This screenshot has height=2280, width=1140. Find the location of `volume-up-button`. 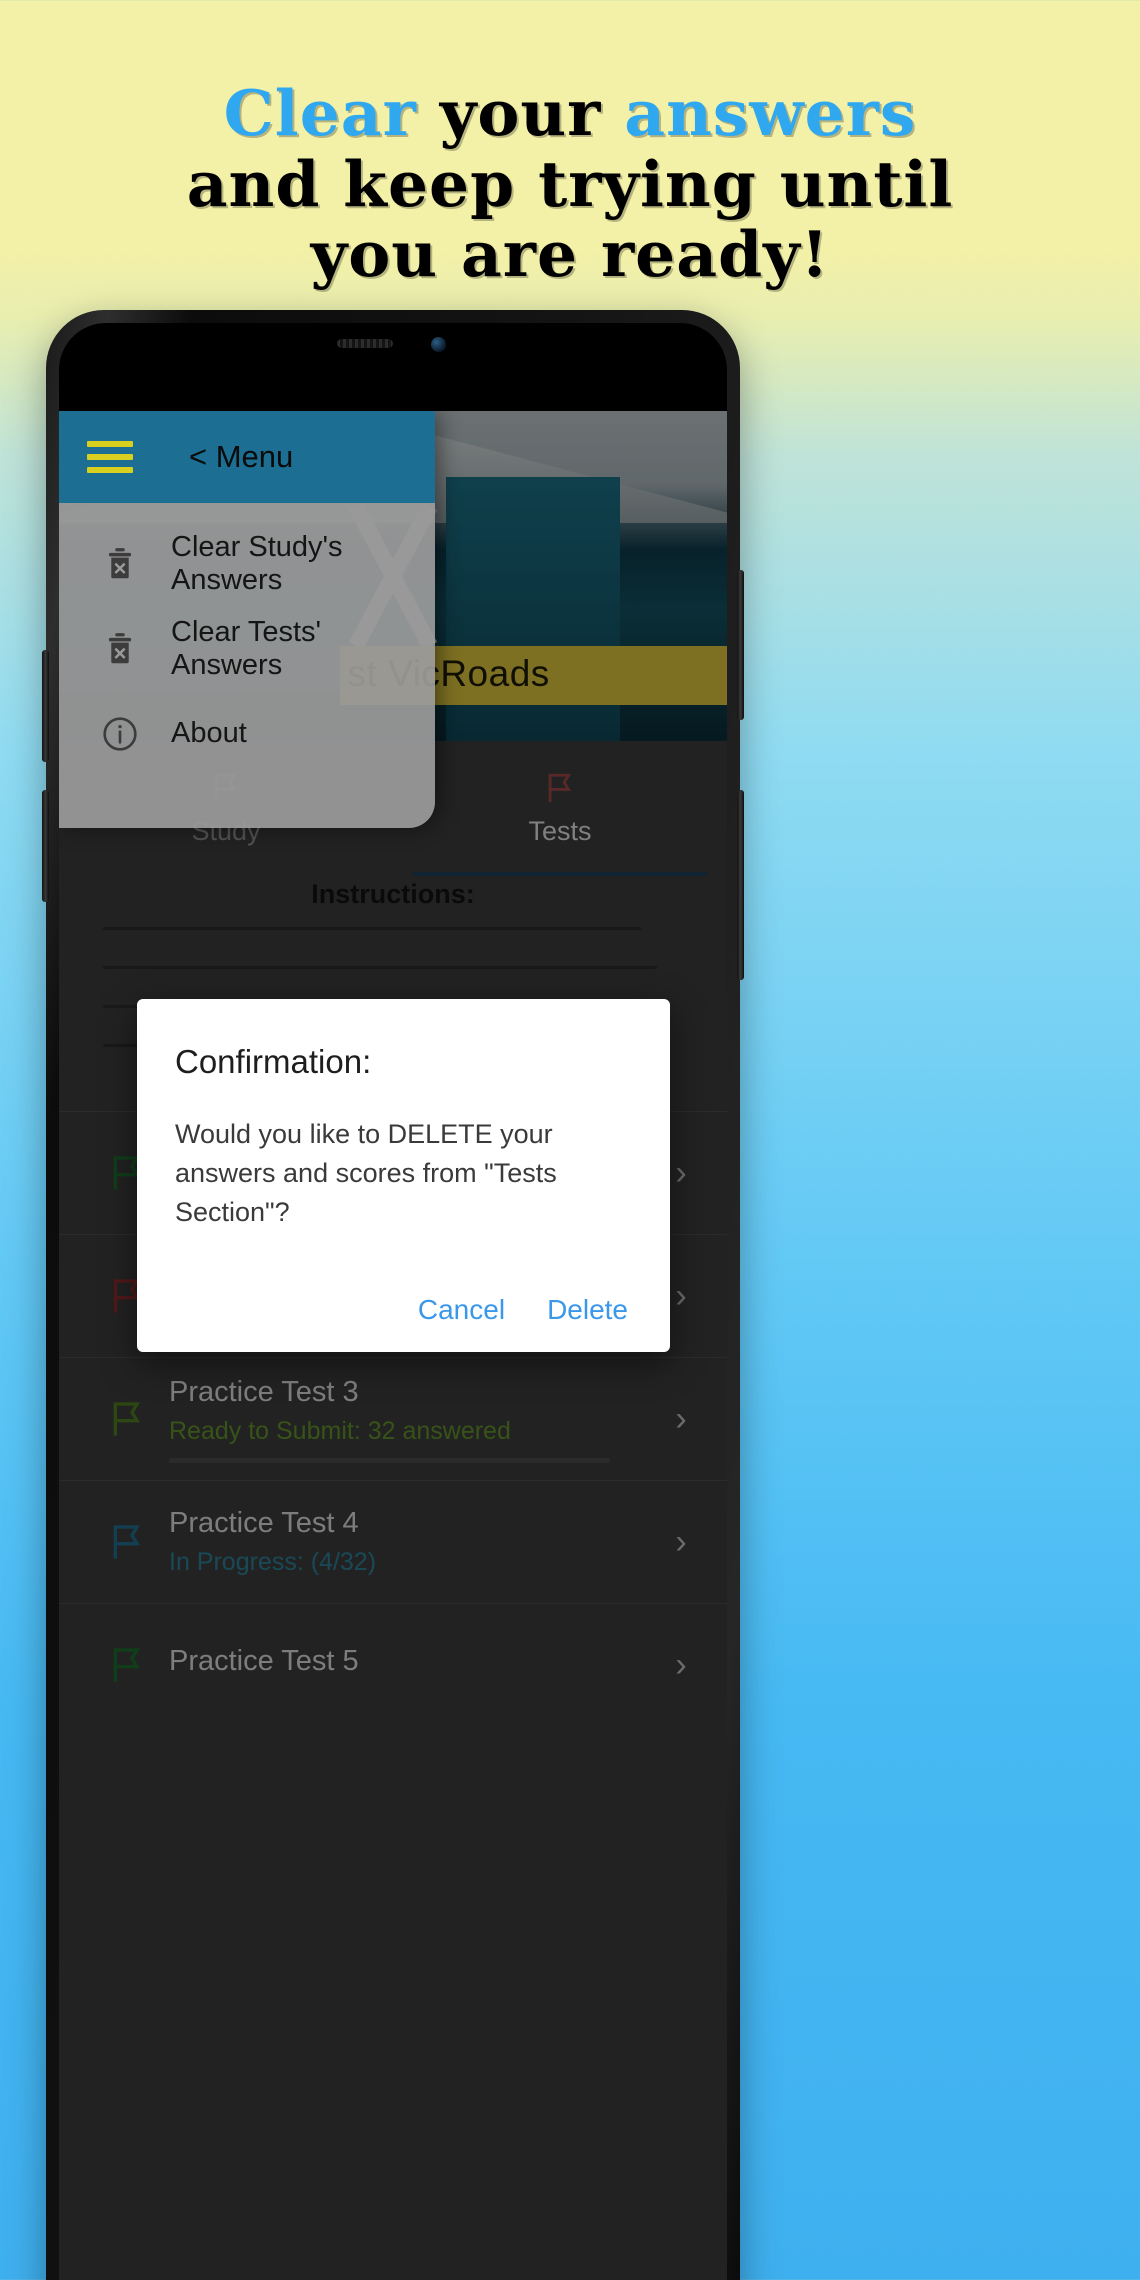

volume-up-button is located at coordinates (45, 706).